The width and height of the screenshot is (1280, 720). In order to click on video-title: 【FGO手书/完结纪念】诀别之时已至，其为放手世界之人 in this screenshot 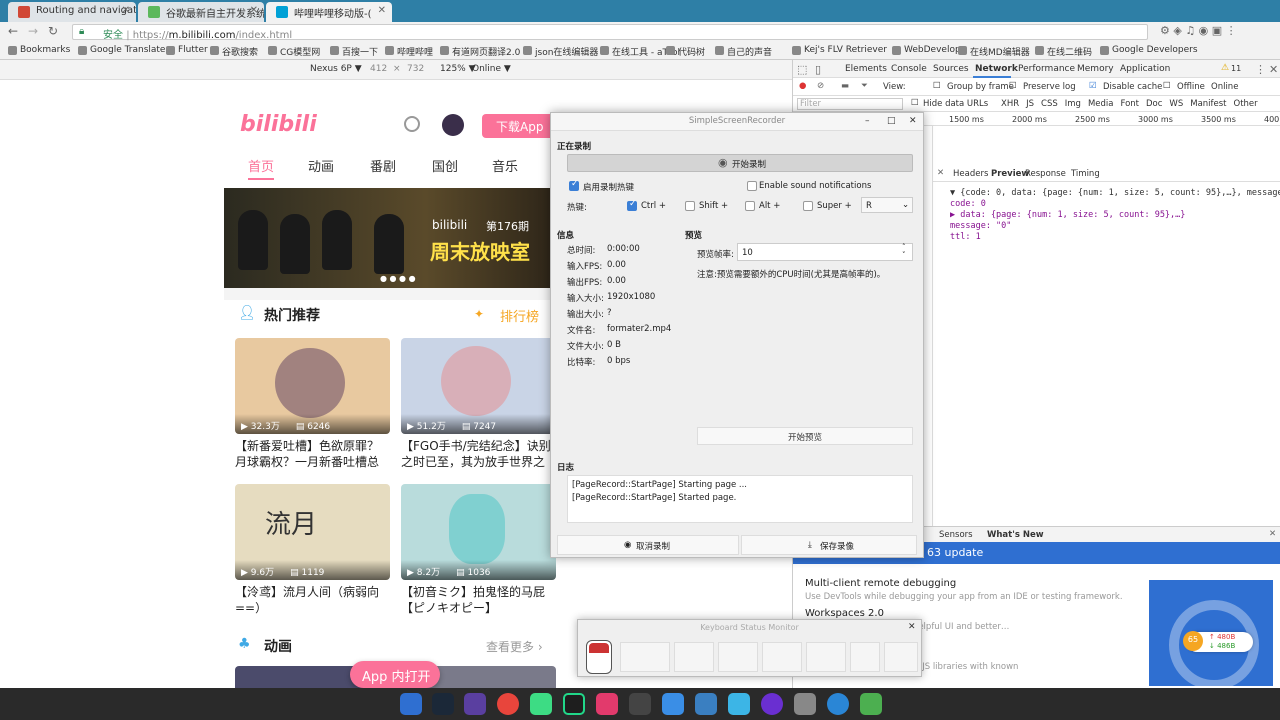, I will do `click(478, 454)`.